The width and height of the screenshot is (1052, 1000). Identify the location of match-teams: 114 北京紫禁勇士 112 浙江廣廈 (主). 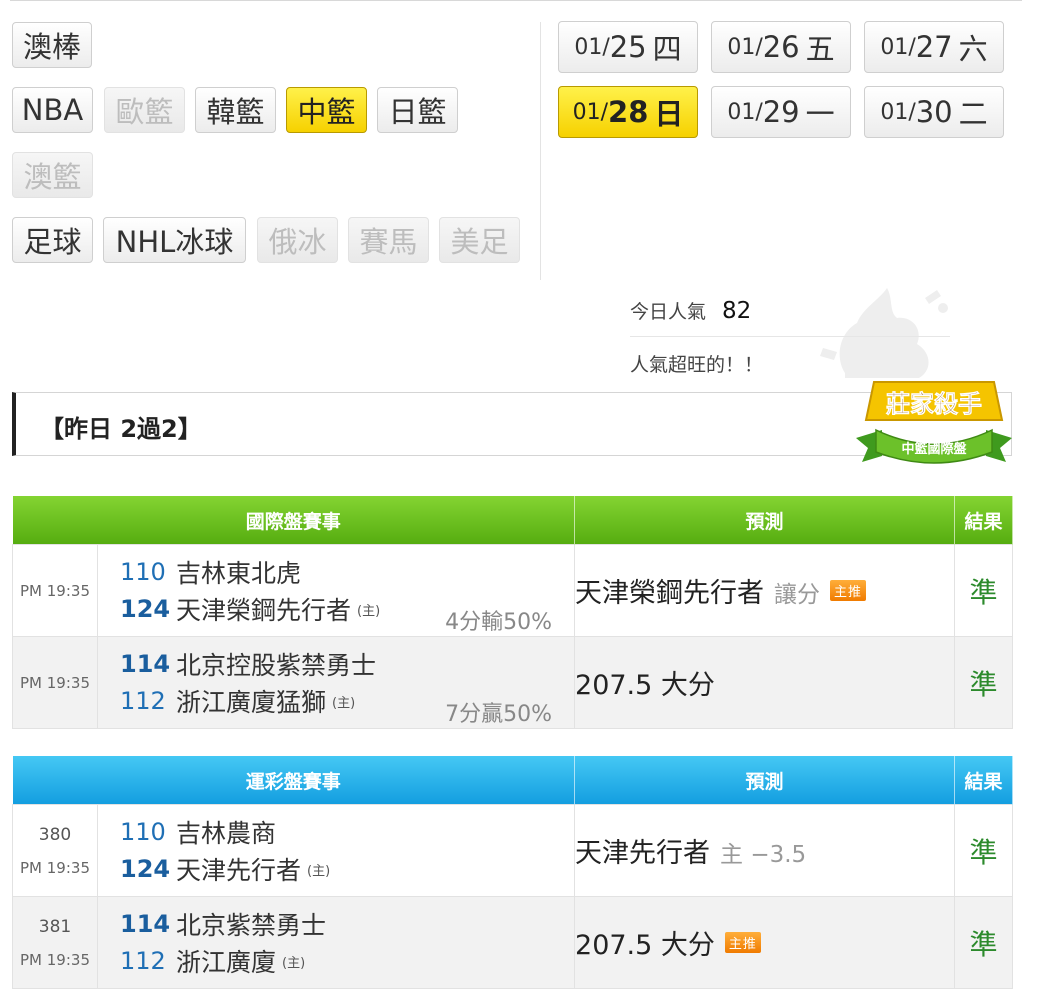
(336, 942).